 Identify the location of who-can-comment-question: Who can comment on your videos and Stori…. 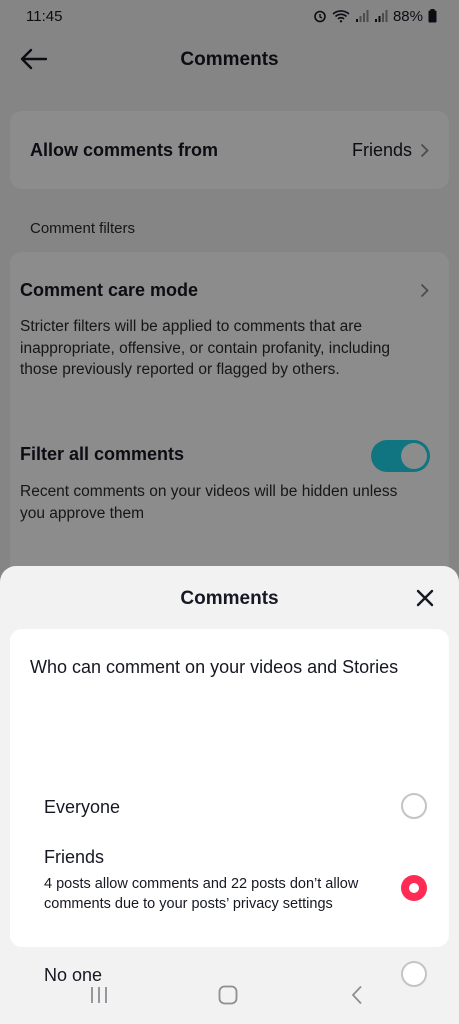
(214, 667).